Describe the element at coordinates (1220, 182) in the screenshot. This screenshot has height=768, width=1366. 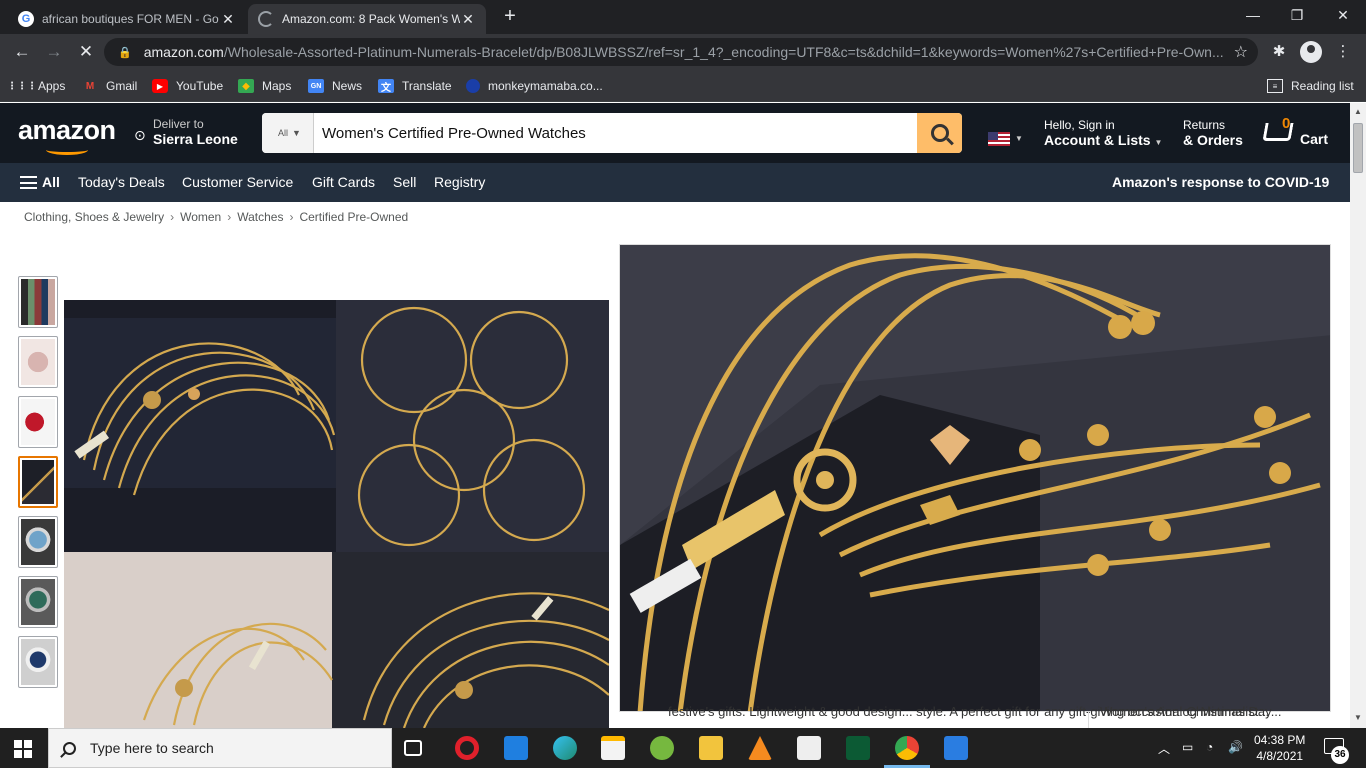
I see `covid-response-link: Amazon's response to COVID-19` at that location.